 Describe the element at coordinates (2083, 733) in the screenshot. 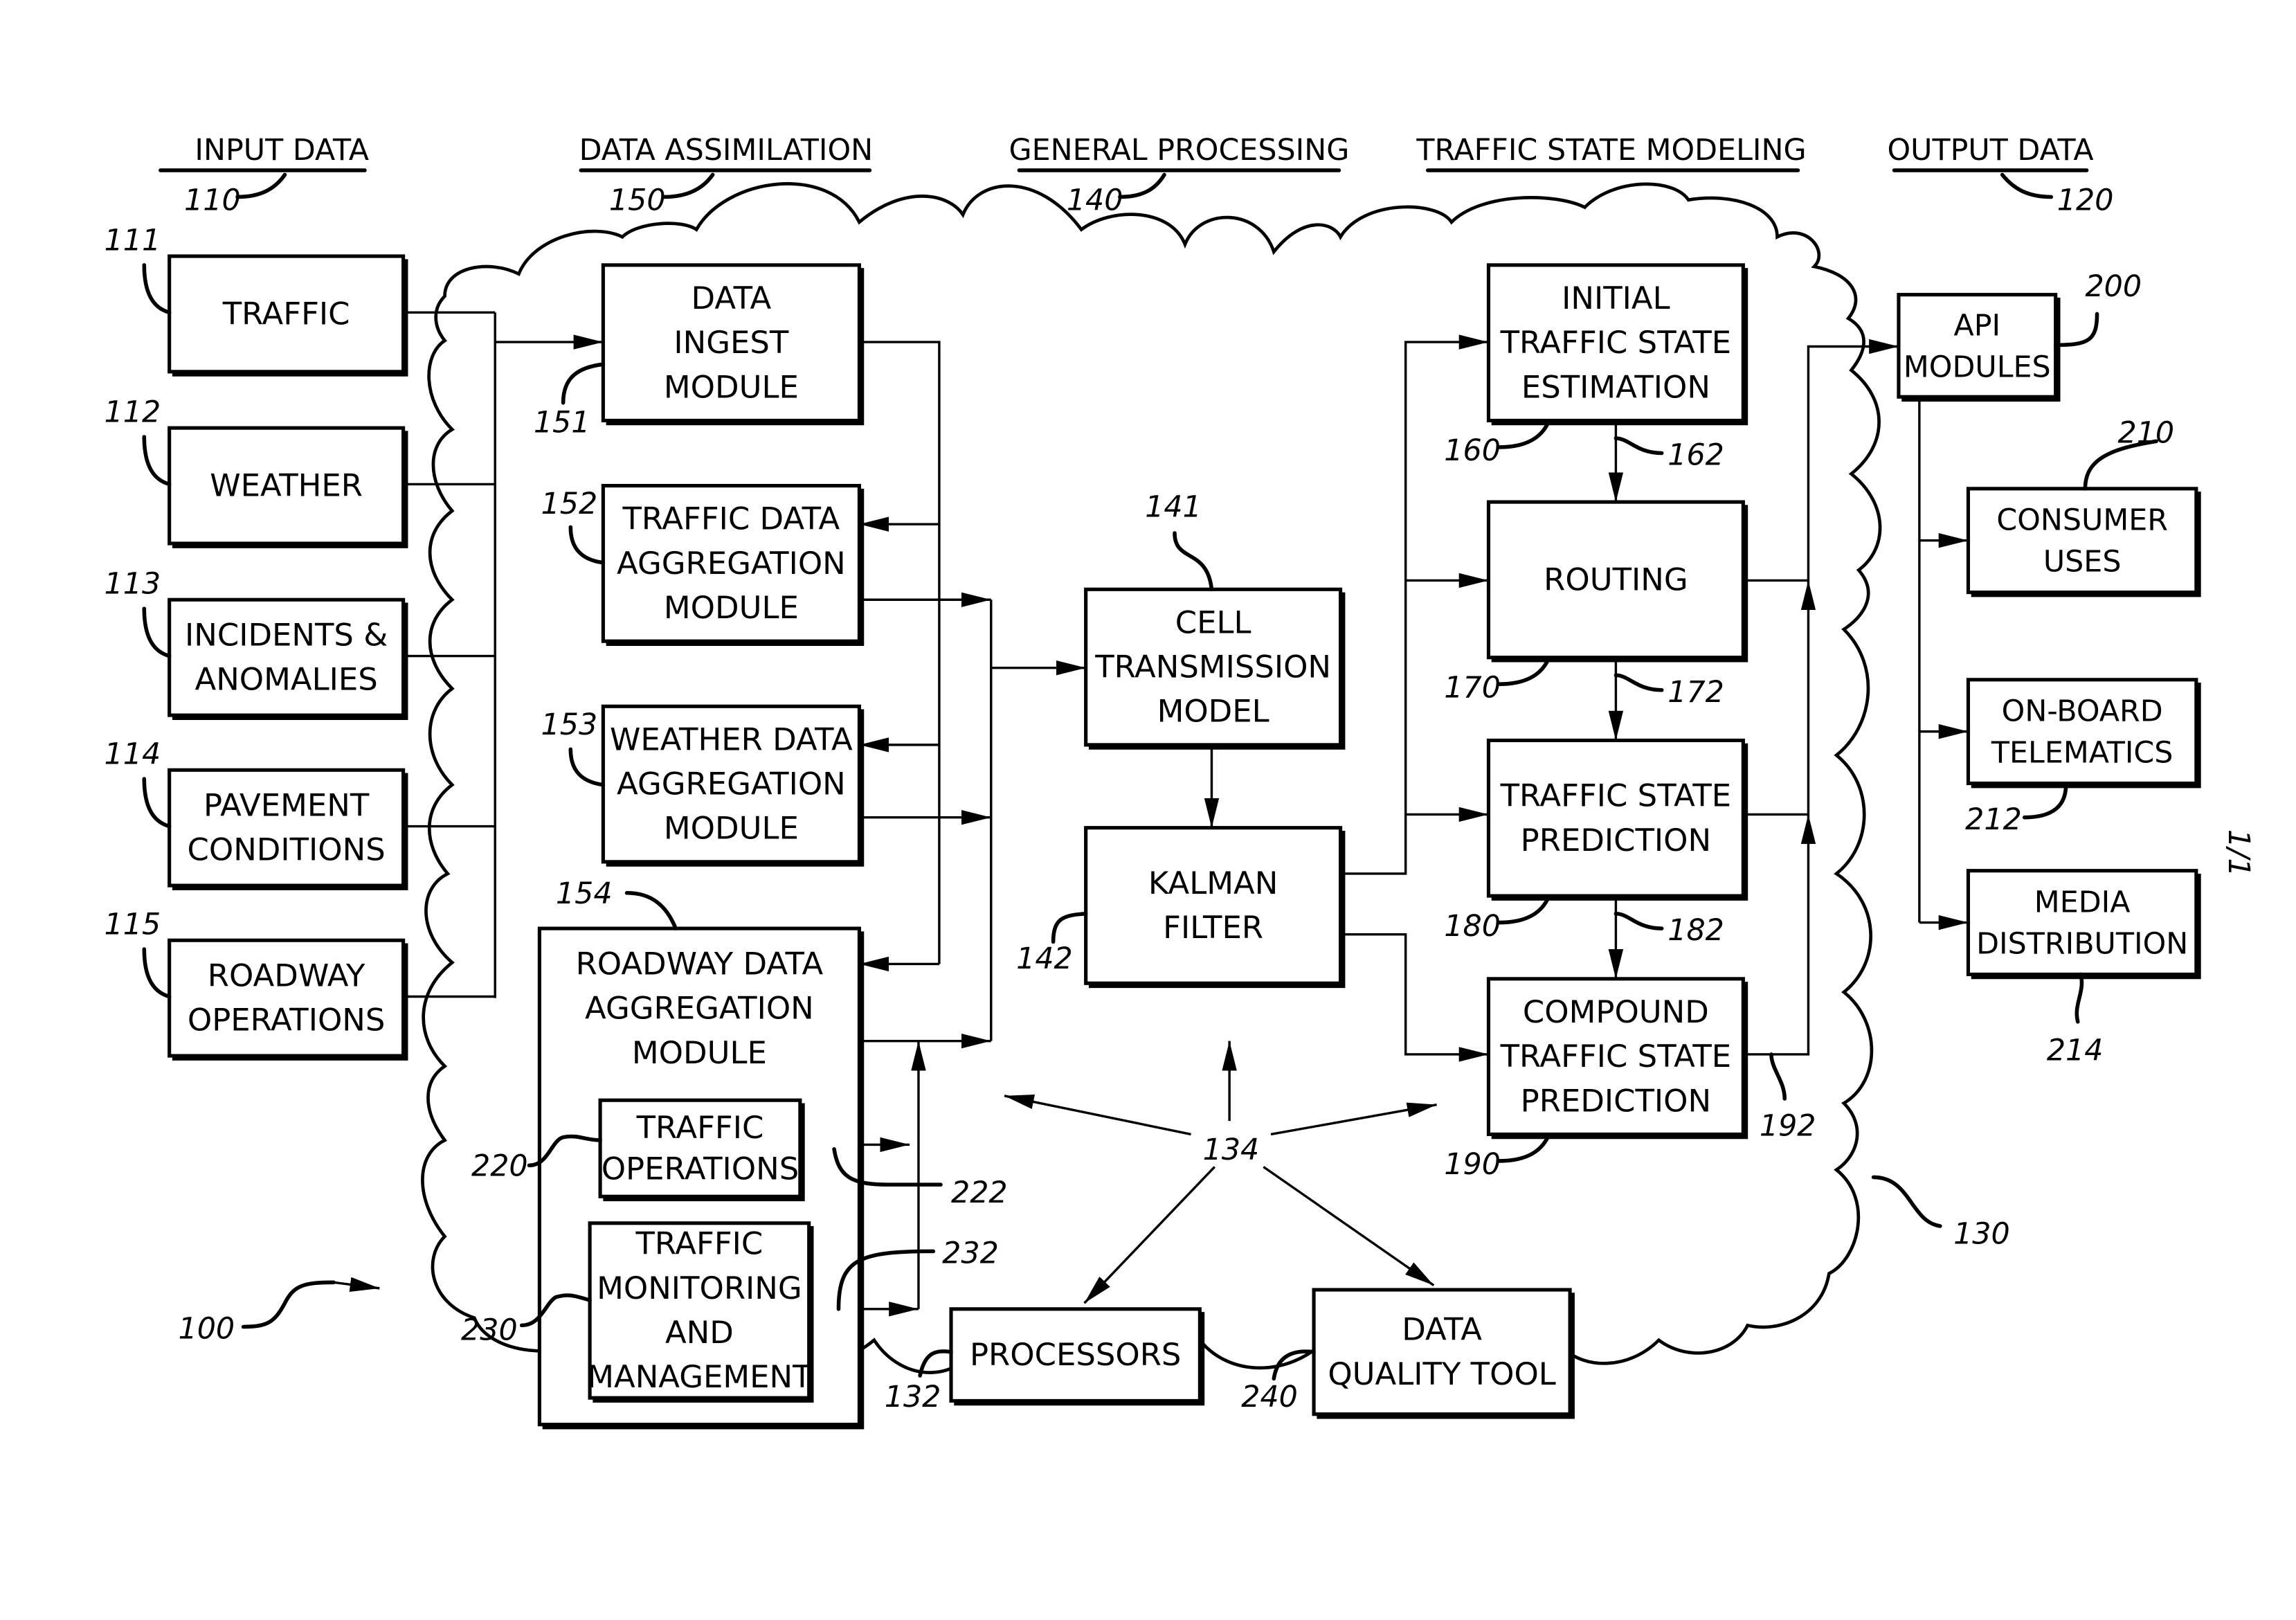

I see `output-box-212: ON-BOARD TELEMATICS` at that location.